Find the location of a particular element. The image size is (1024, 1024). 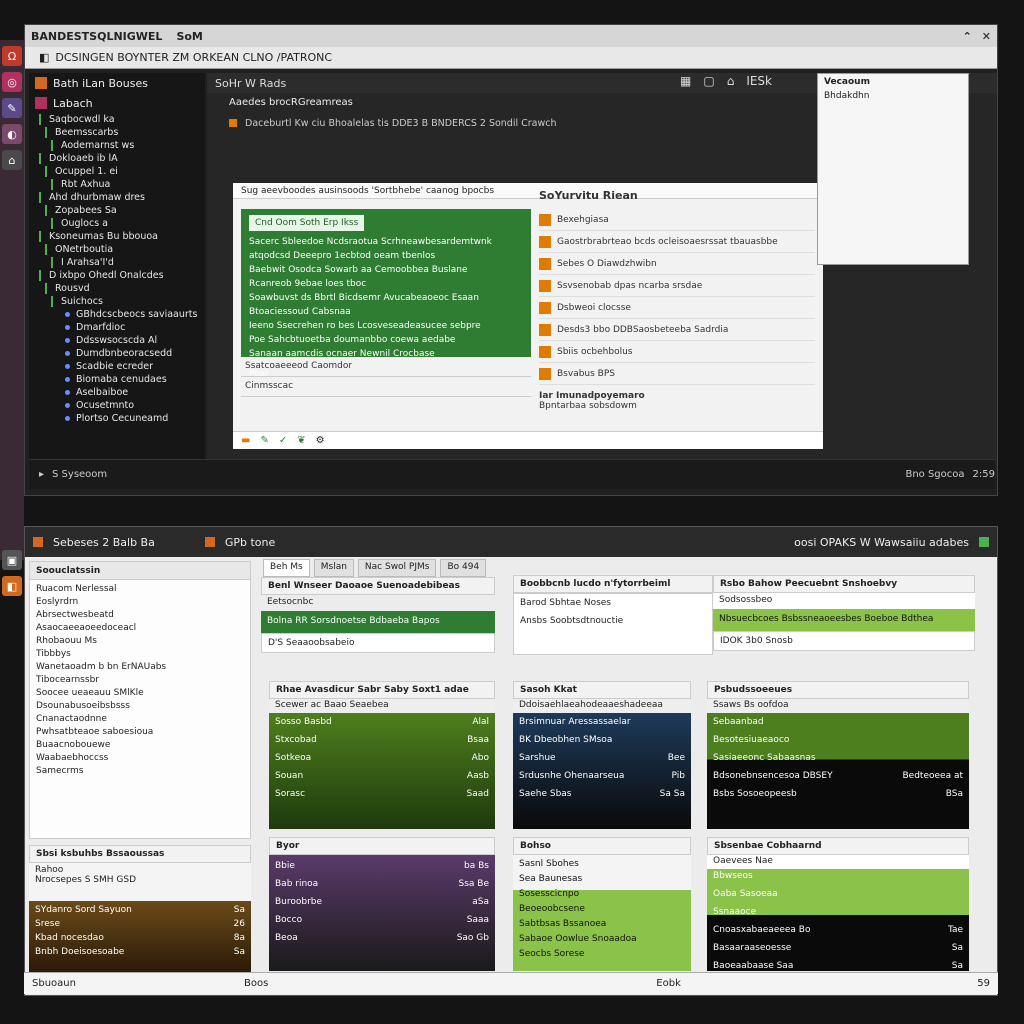

tree-item: D ixbpo Ohedl Onalcdes is located at coordinates (117, 275).